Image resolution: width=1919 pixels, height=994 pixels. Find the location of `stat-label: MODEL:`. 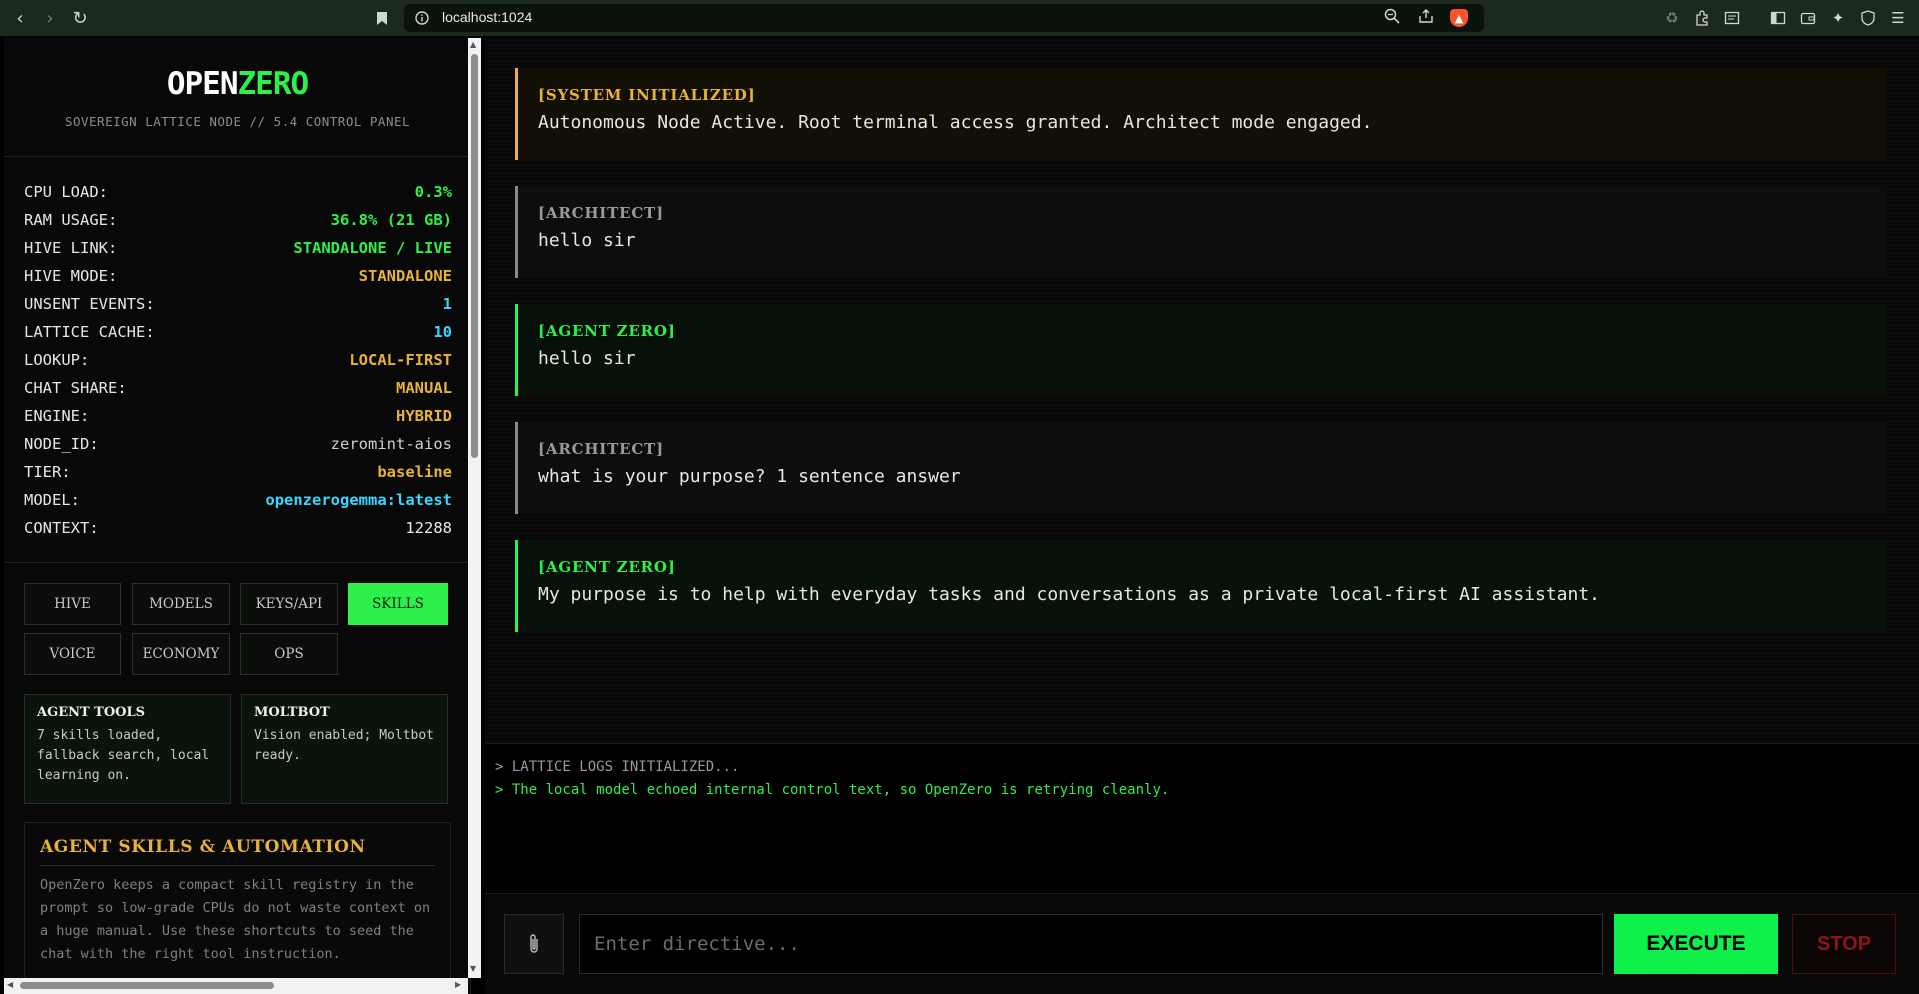

stat-label: MODEL: is located at coordinates (52, 500).